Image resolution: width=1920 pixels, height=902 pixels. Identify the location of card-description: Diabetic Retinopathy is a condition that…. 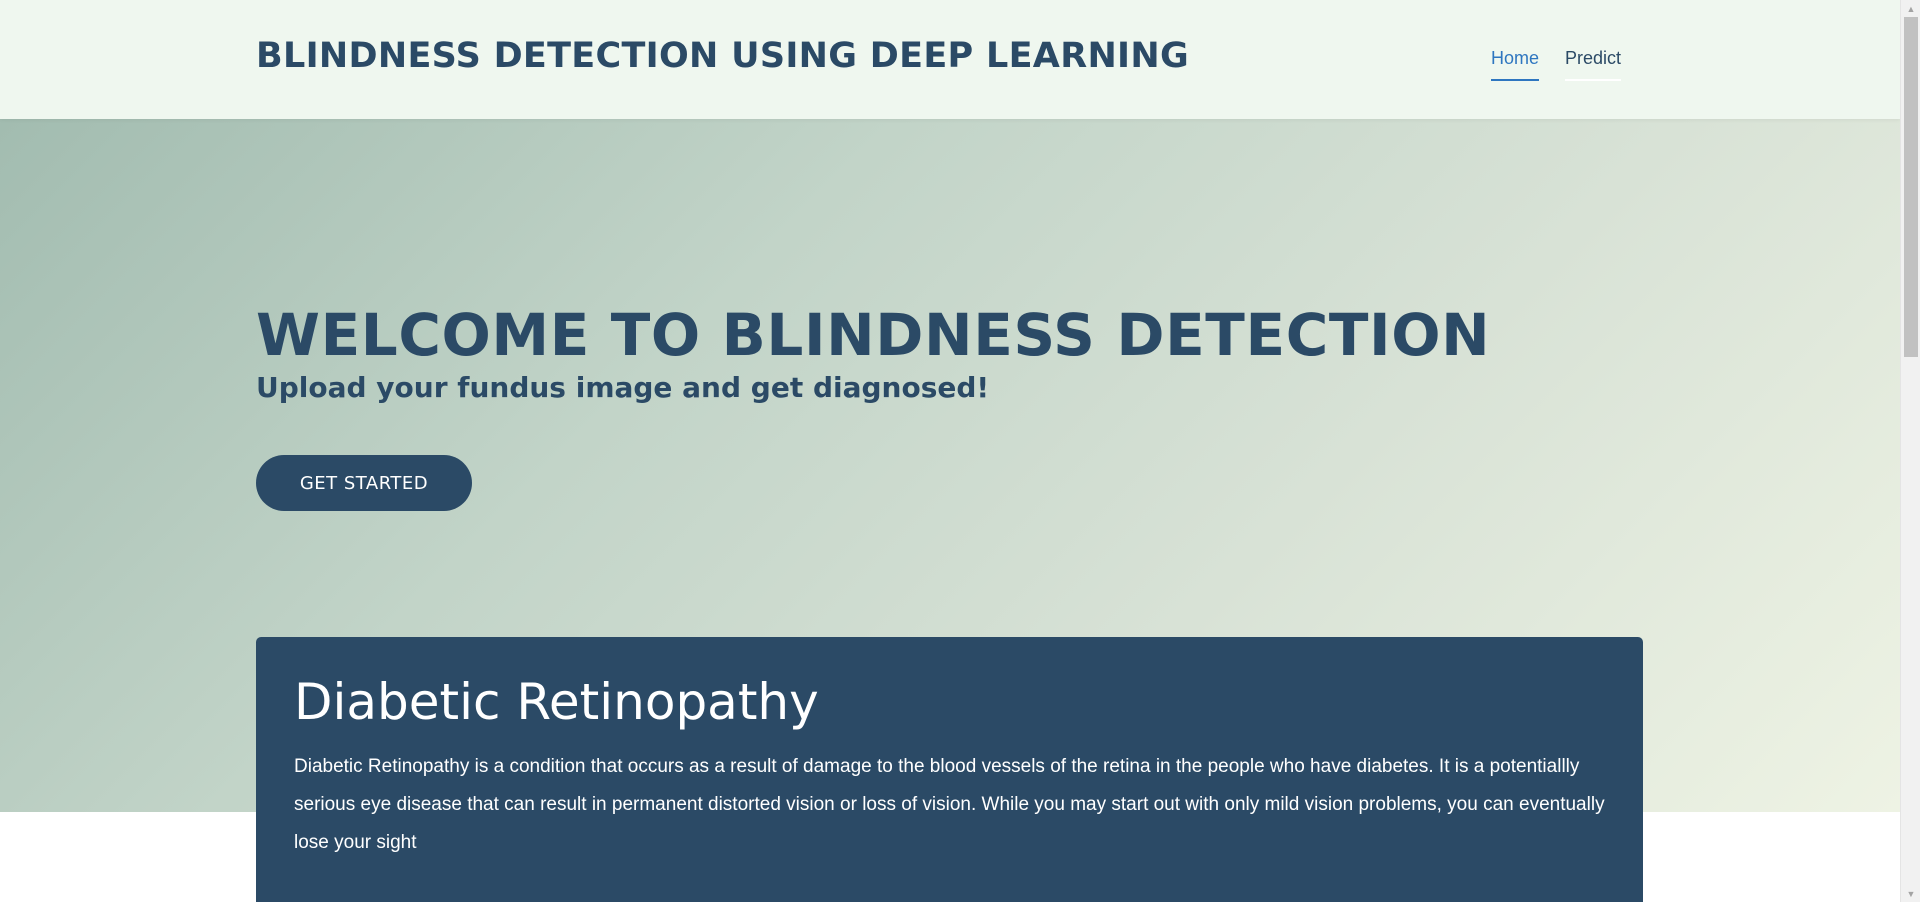
(949, 804).